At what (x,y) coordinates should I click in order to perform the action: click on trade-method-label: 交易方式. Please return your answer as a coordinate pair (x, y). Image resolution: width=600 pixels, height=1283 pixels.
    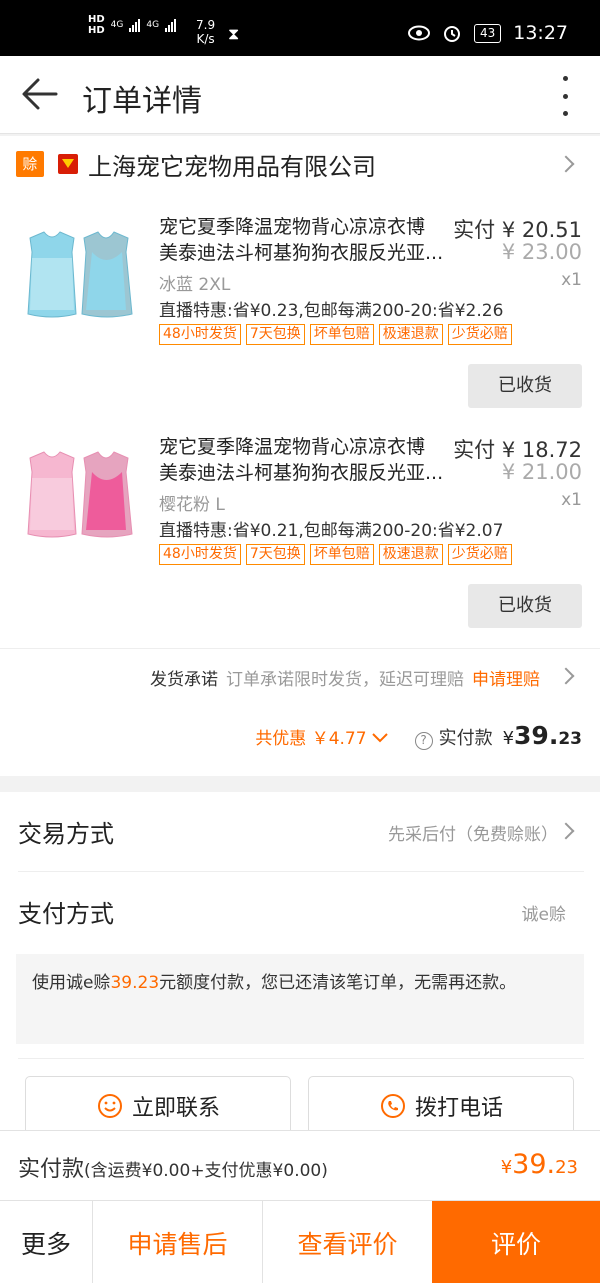
    Looking at the image, I should click on (66, 834).